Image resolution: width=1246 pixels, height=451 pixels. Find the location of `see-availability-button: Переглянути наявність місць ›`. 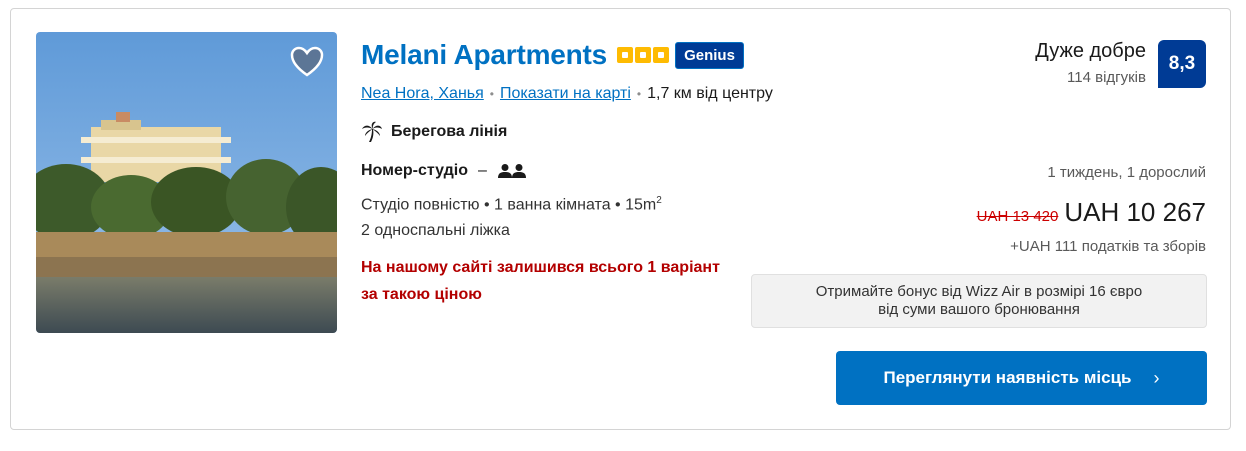

see-availability-button: Переглянути наявність місць › is located at coordinates (1021, 378).